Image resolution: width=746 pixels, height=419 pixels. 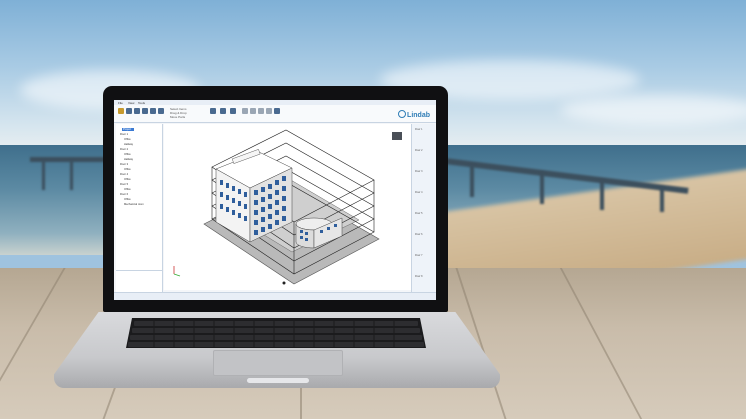 I want to click on status-bar, so click(x=275, y=296).